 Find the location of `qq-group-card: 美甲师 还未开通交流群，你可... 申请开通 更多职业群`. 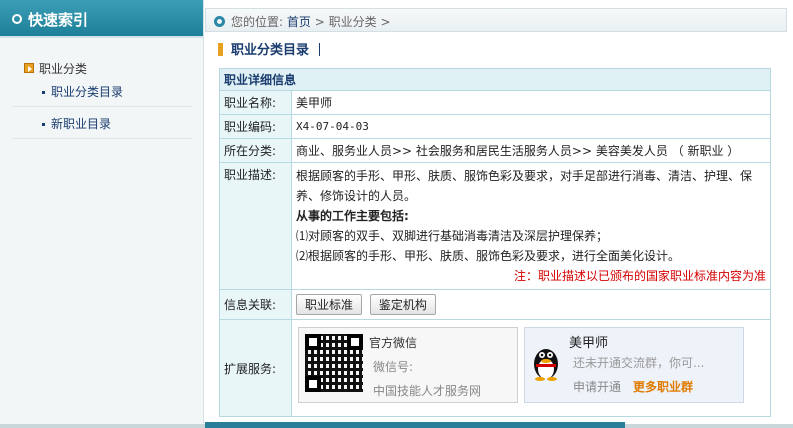

qq-group-card: 美甲师 还未开通交流群，你可... 申请开通 更多职业群 is located at coordinates (634, 365).